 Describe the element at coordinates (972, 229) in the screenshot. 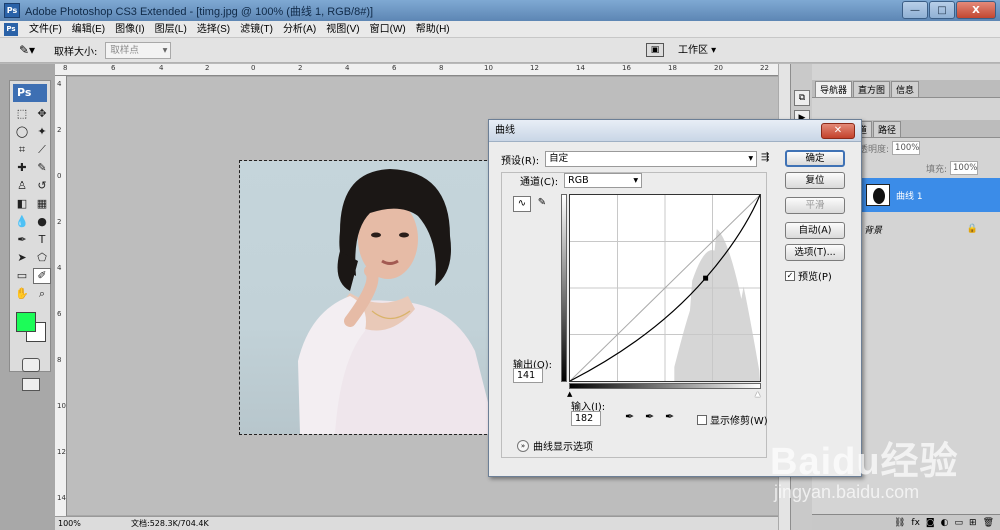

I see `lock-icon: 🔒` at that location.